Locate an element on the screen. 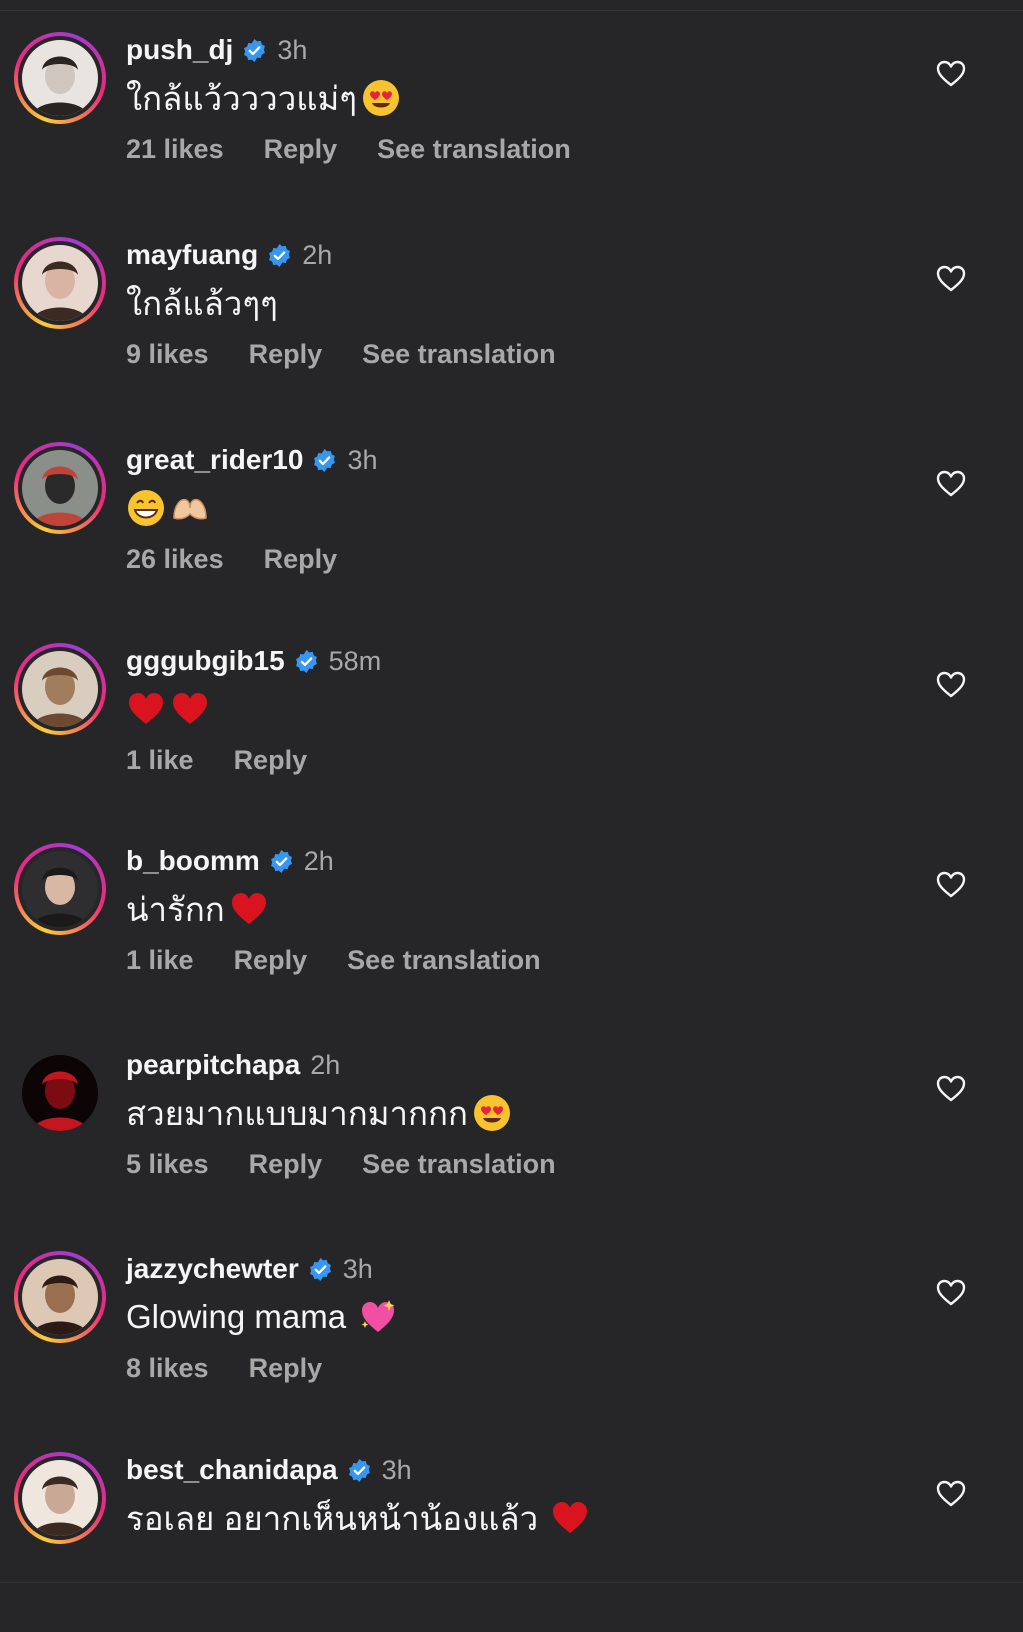 The height and width of the screenshot is (1632, 1023). username-link: pearpitchapa is located at coordinates (213, 1065).